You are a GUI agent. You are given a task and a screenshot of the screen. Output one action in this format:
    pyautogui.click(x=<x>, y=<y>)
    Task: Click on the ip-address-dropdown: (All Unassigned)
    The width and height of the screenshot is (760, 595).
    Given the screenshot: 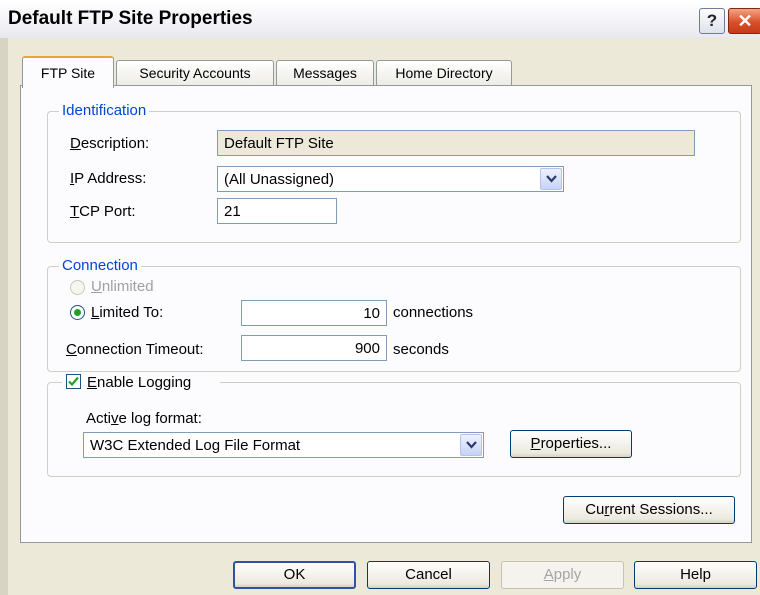 What is the action you would take?
    pyautogui.click(x=390, y=179)
    